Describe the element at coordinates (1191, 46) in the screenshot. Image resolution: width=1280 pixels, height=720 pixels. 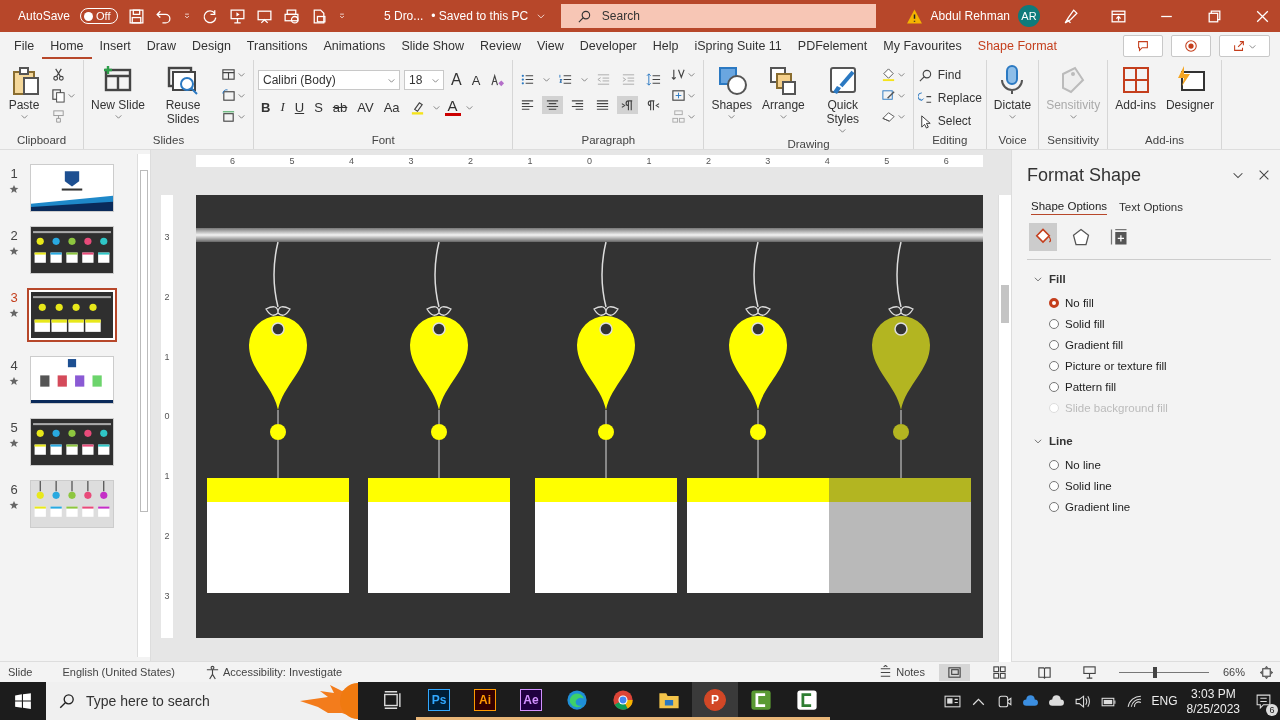
I see `record-icon` at that location.